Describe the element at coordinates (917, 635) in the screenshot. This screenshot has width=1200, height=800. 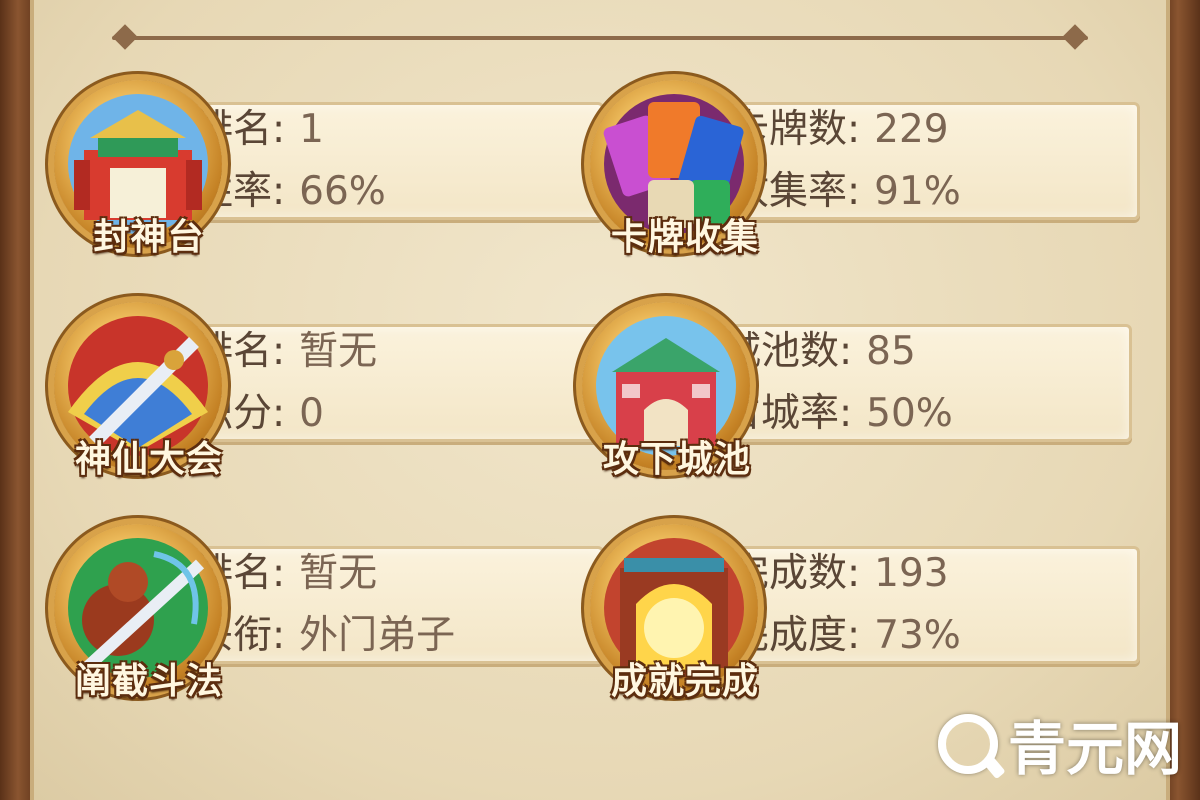
I see `stat-value: 73%` at that location.